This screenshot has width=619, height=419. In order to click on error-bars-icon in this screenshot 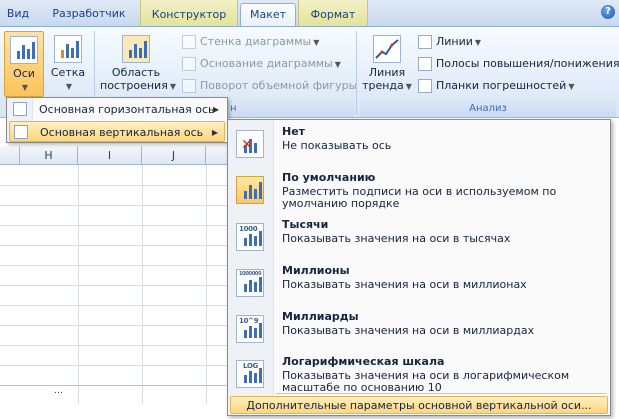, I will do `click(425, 86)`.